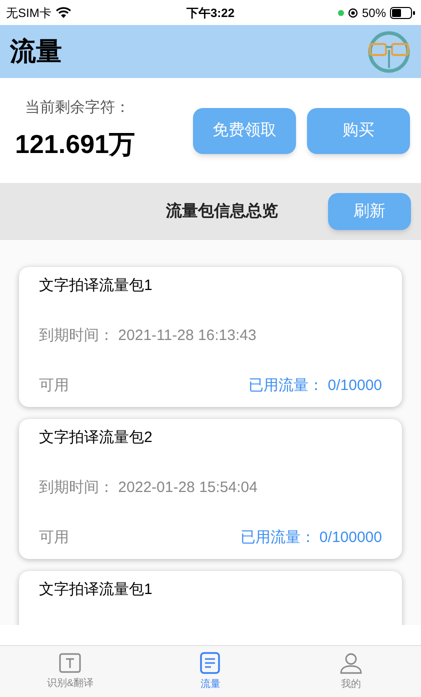  Describe the element at coordinates (148, 336) in the screenshot. I see `expiry-time: 到期时间： 2021-11-28 16:13:43` at that location.